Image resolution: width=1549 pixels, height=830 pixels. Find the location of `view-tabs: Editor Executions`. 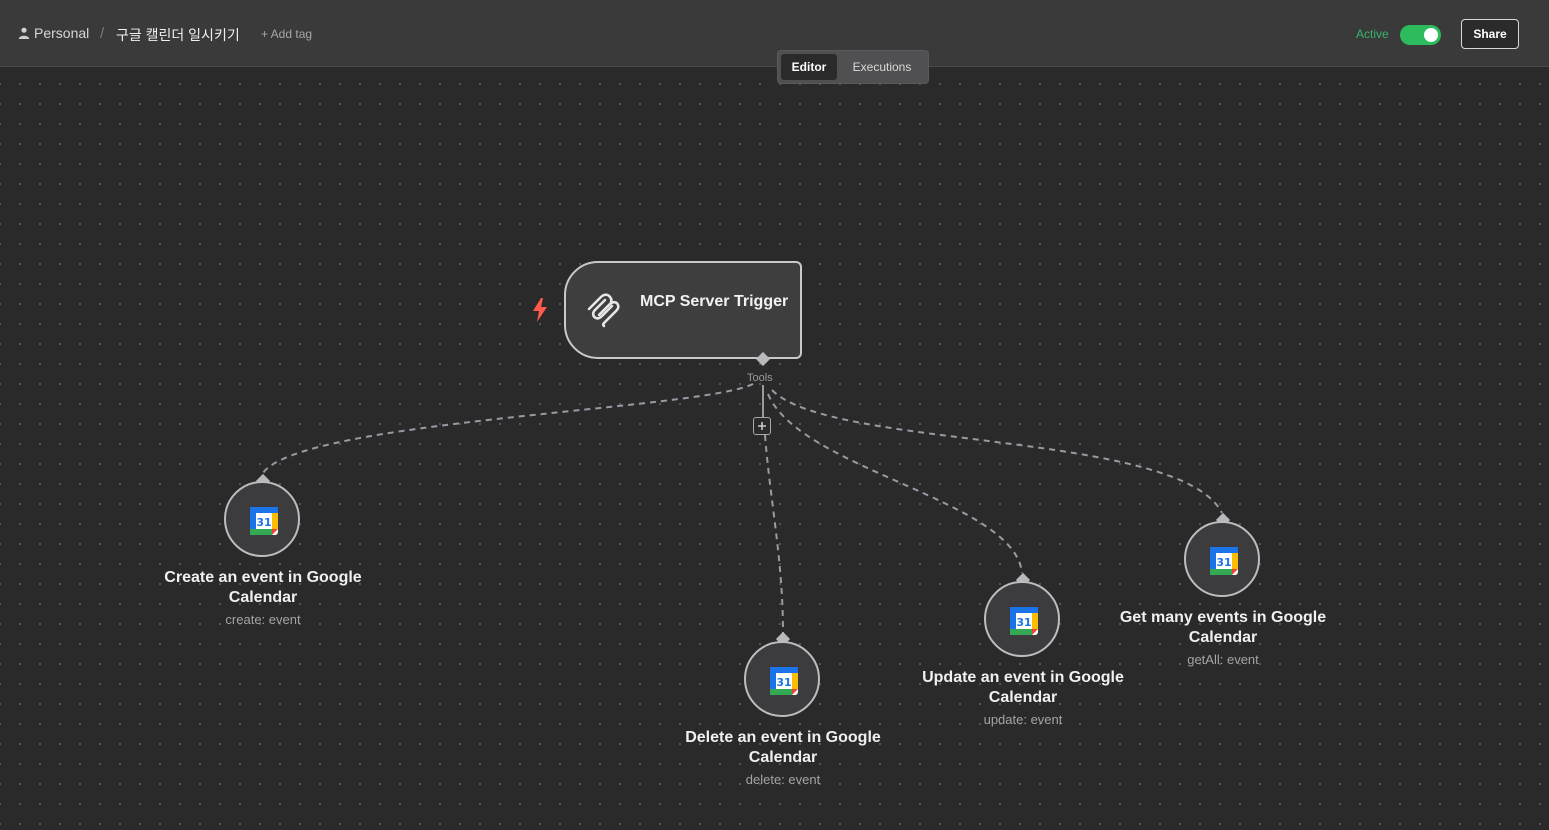

view-tabs: Editor Executions is located at coordinates (853, 67).